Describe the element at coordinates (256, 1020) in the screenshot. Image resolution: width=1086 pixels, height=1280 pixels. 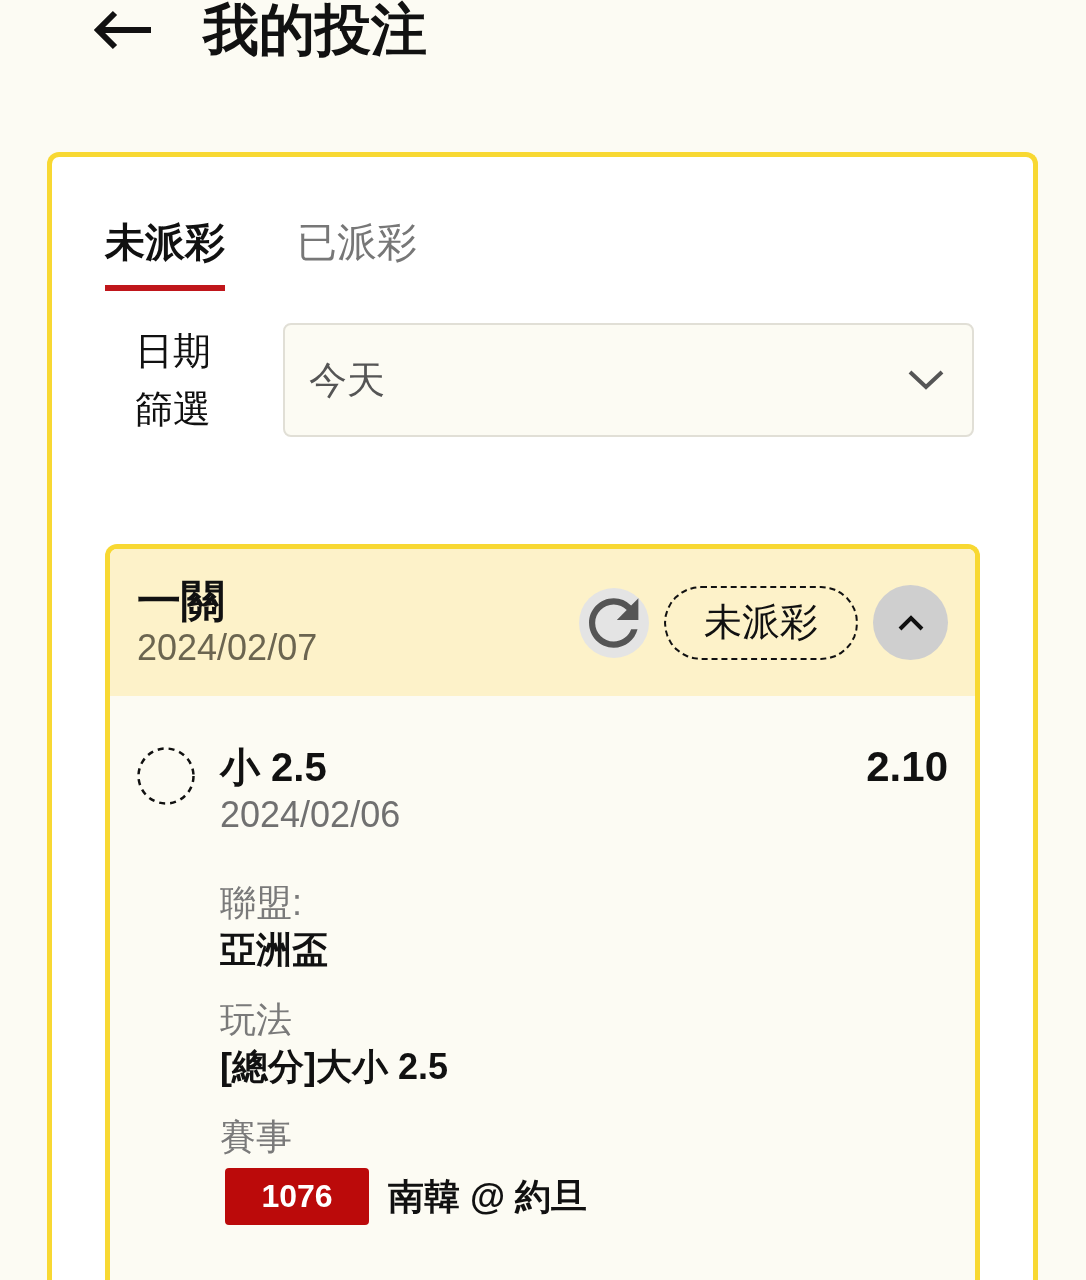
I see `detail-label: 玩法` at that location.